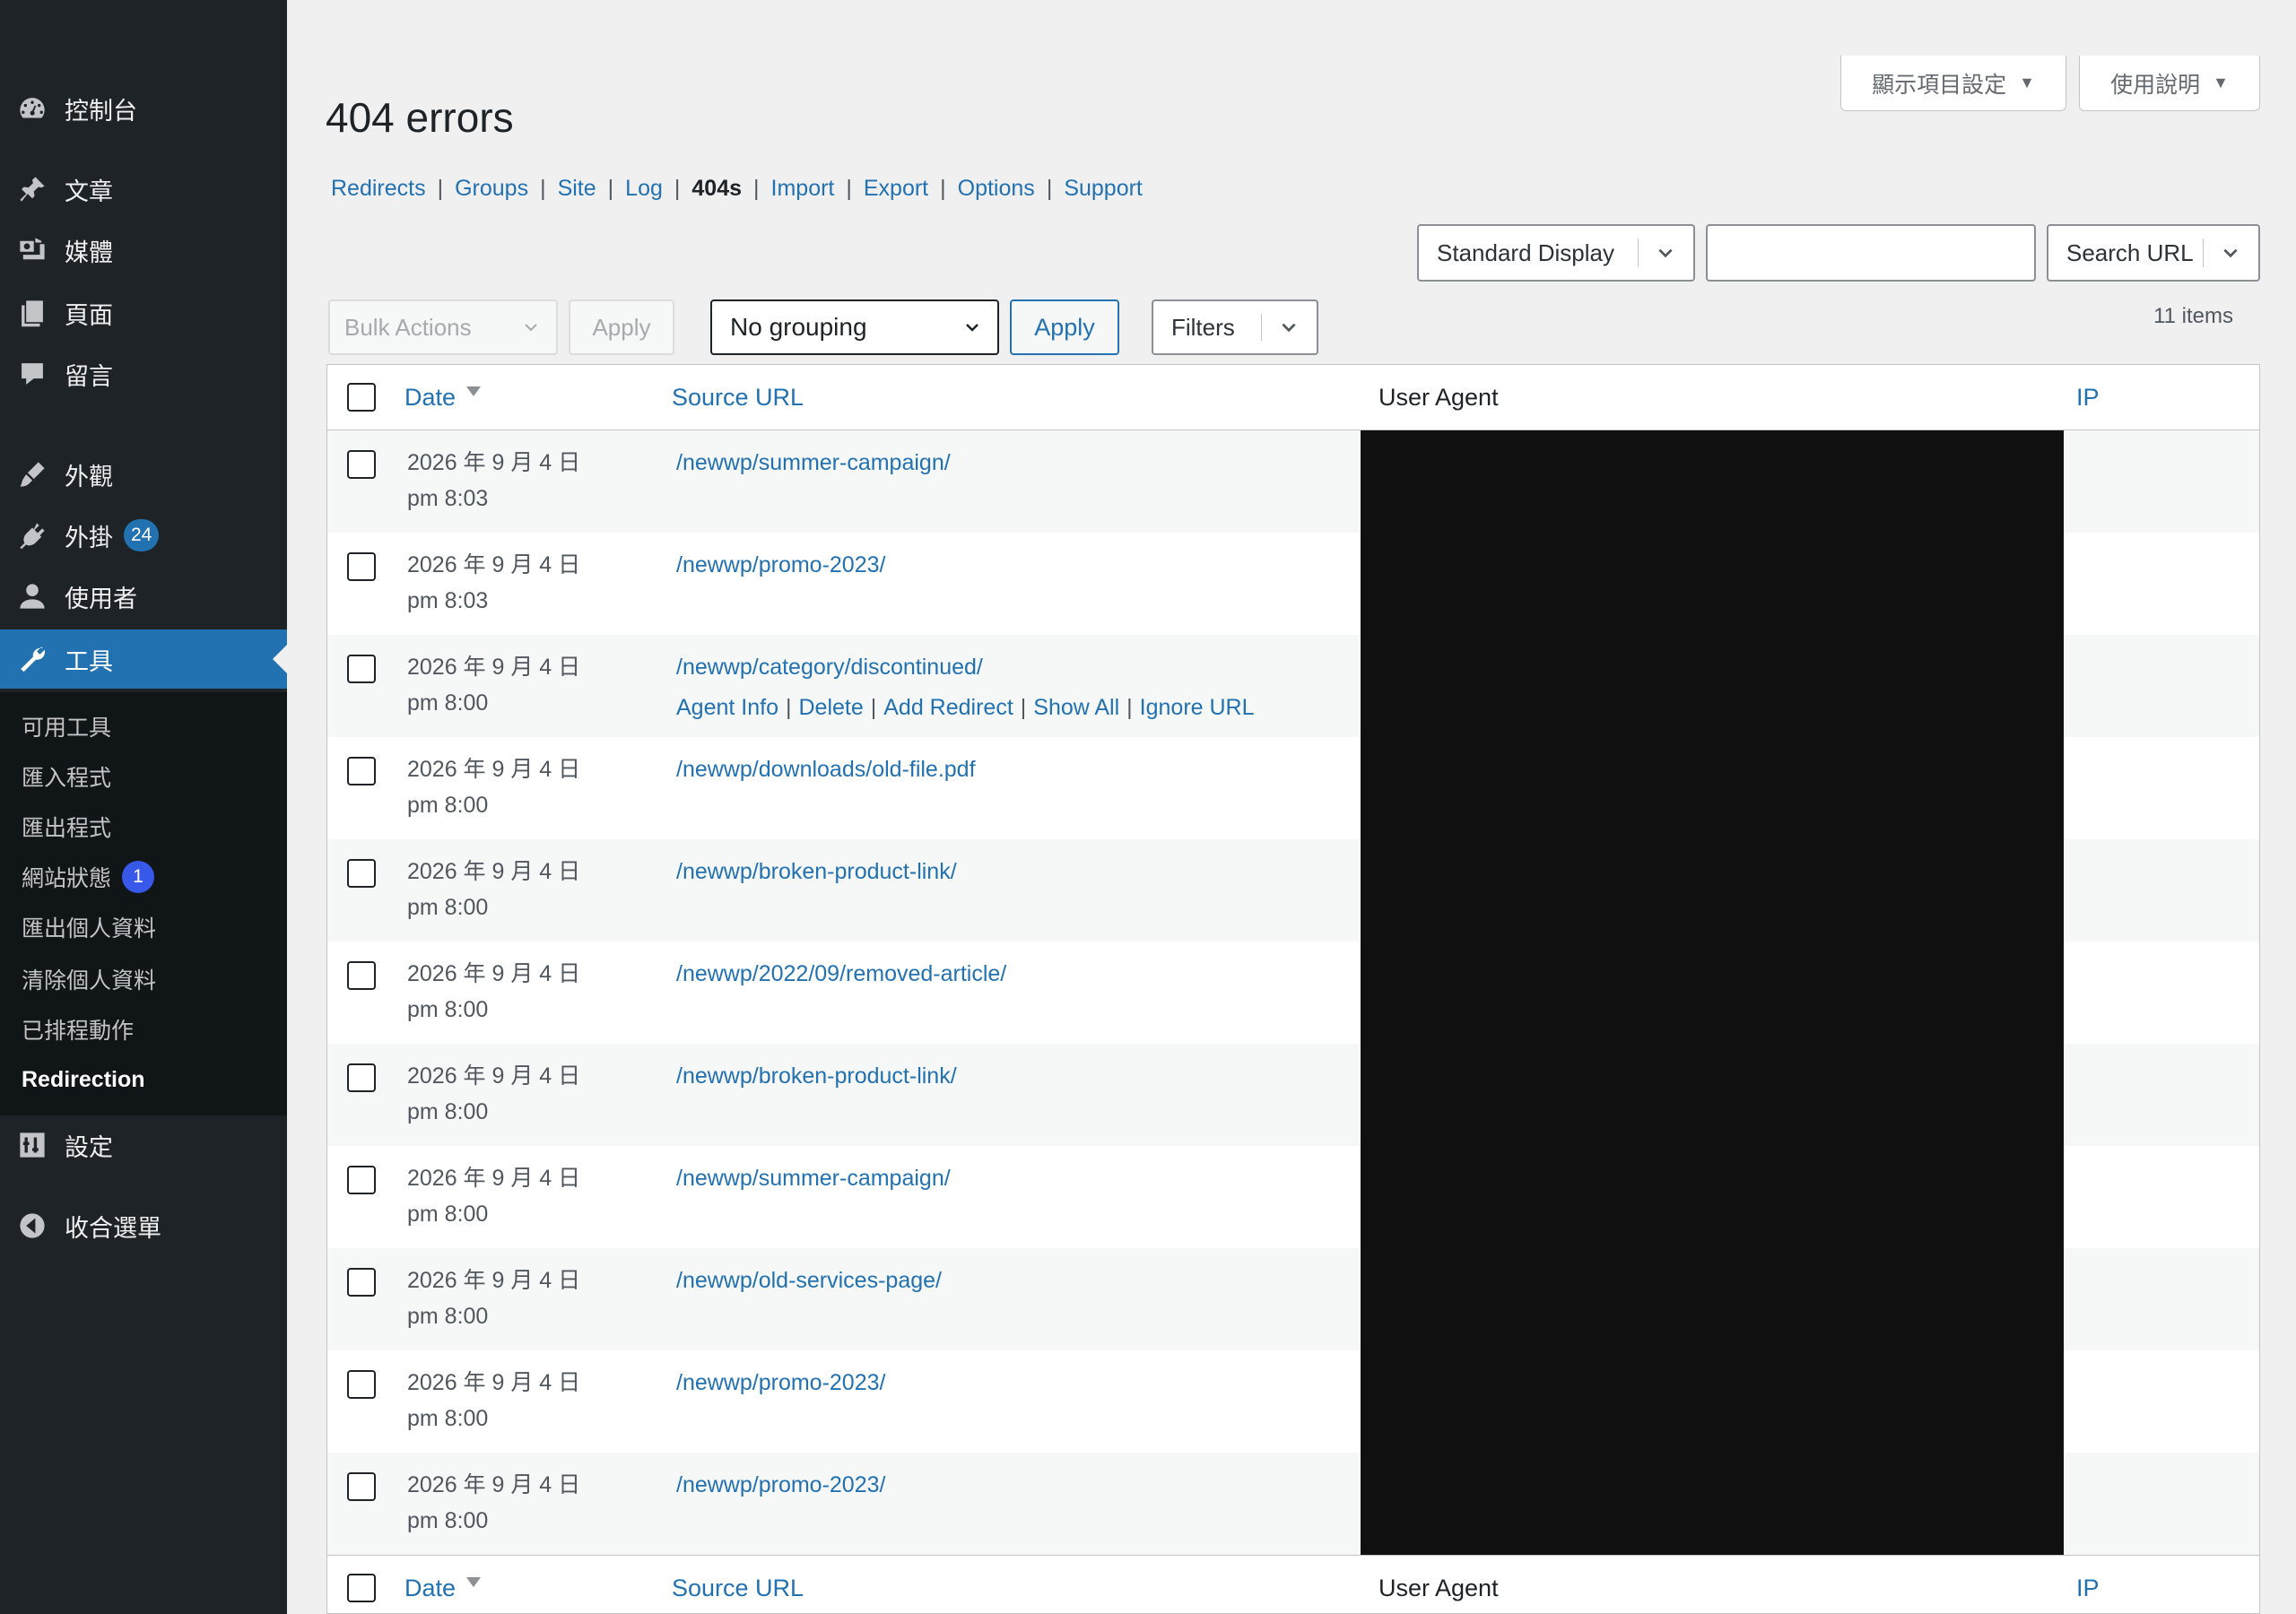  What do you see at coordinates (66, 726) in the screenshot?
I see `submenu-available-tools: 可用工具` at bounding box center [66, 726].